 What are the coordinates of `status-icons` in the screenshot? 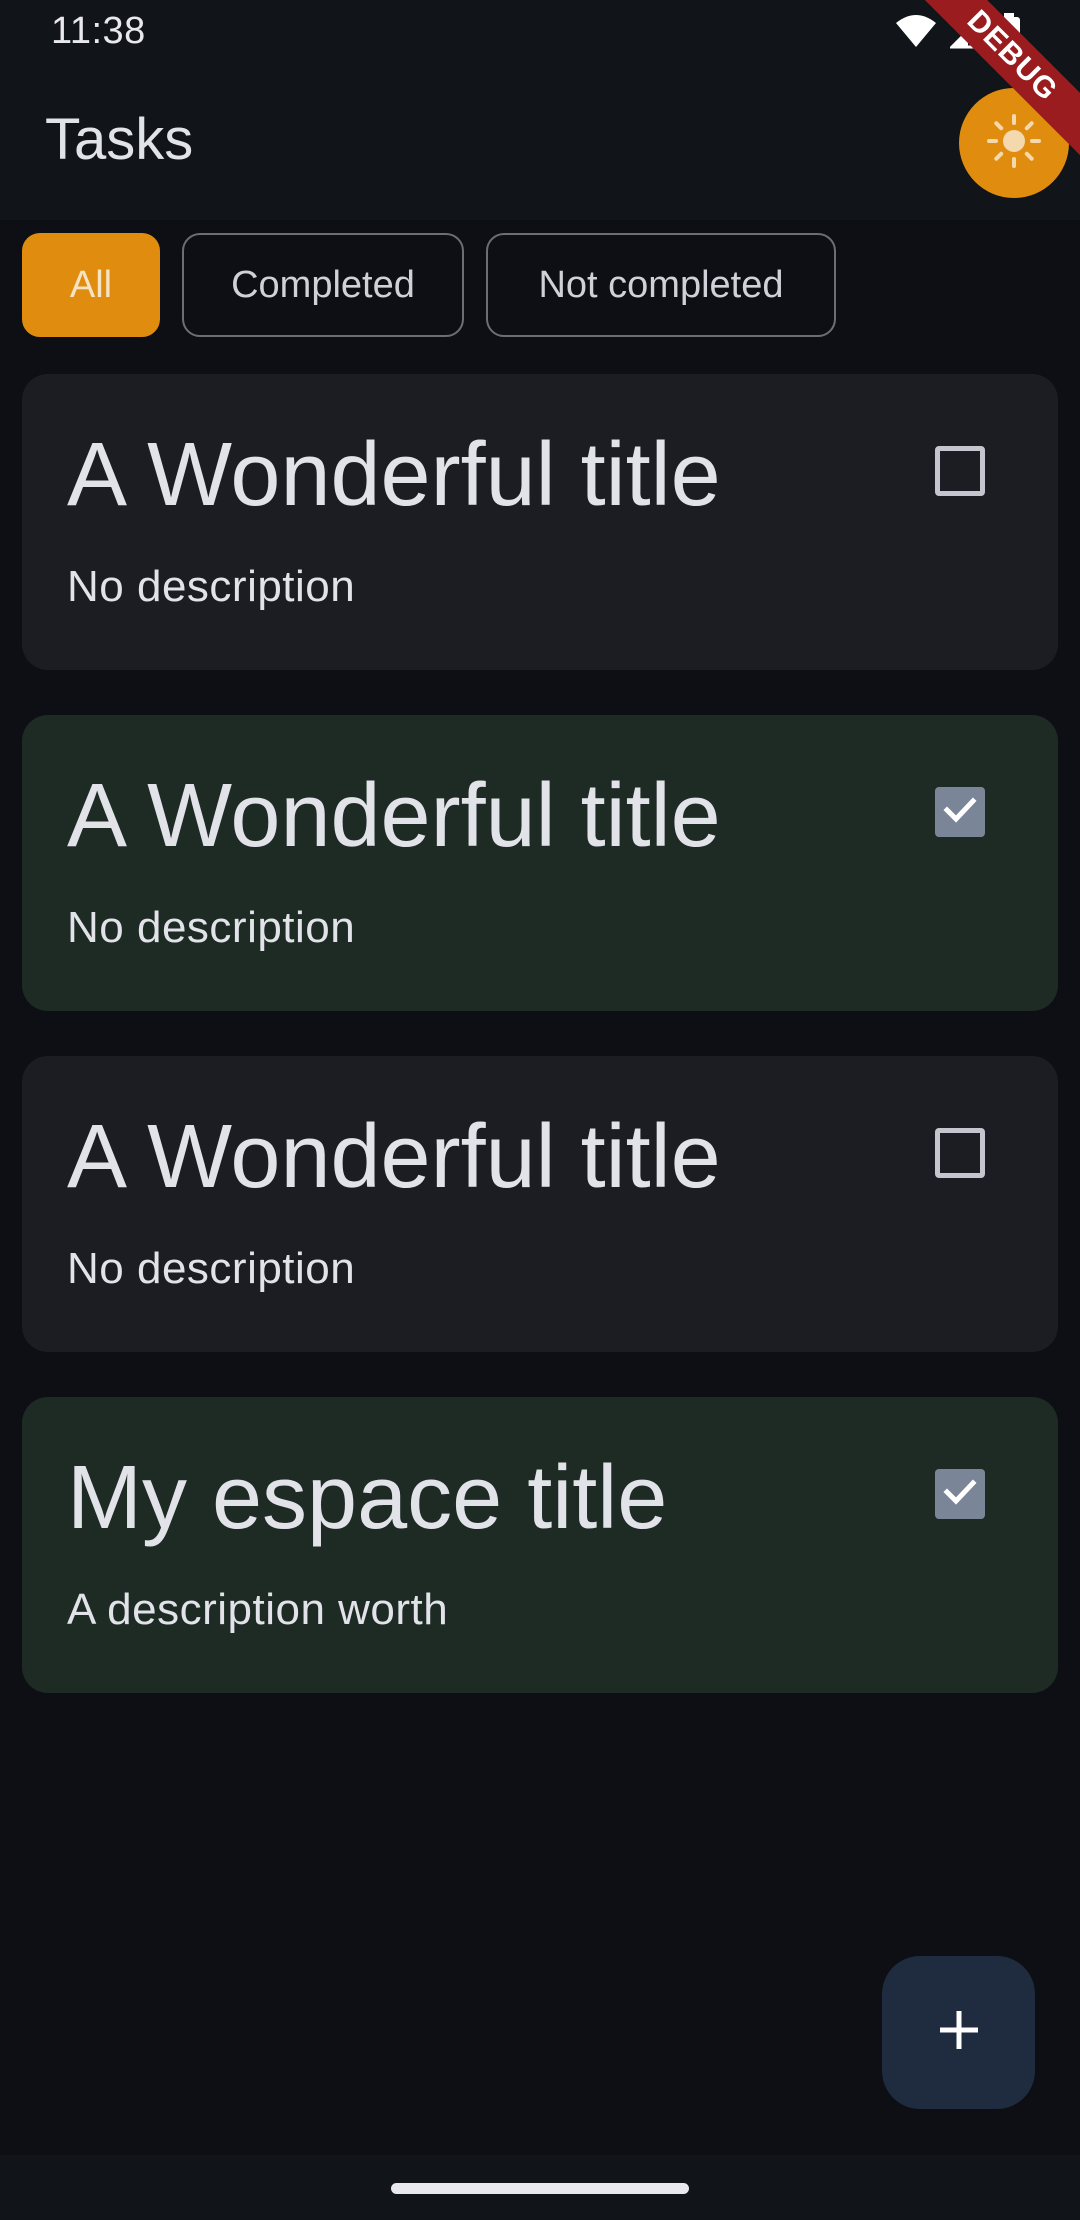 It's located at (958, 34).